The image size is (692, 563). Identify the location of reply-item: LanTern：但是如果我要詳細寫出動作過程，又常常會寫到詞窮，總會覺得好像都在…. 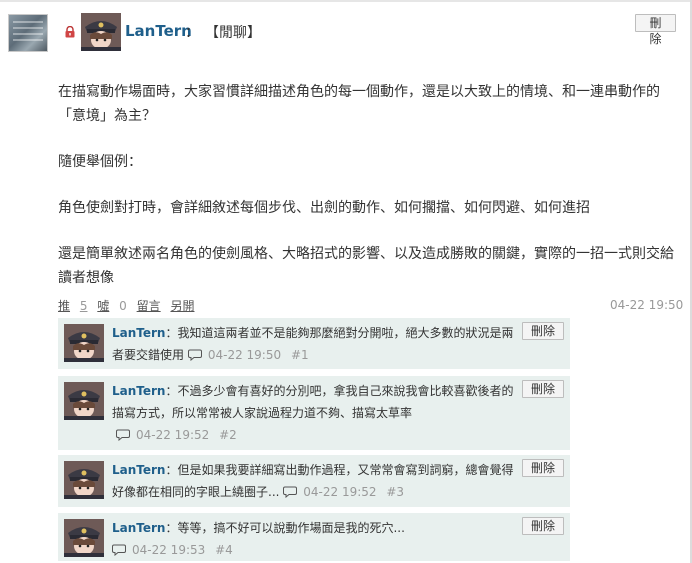
(314, 481).